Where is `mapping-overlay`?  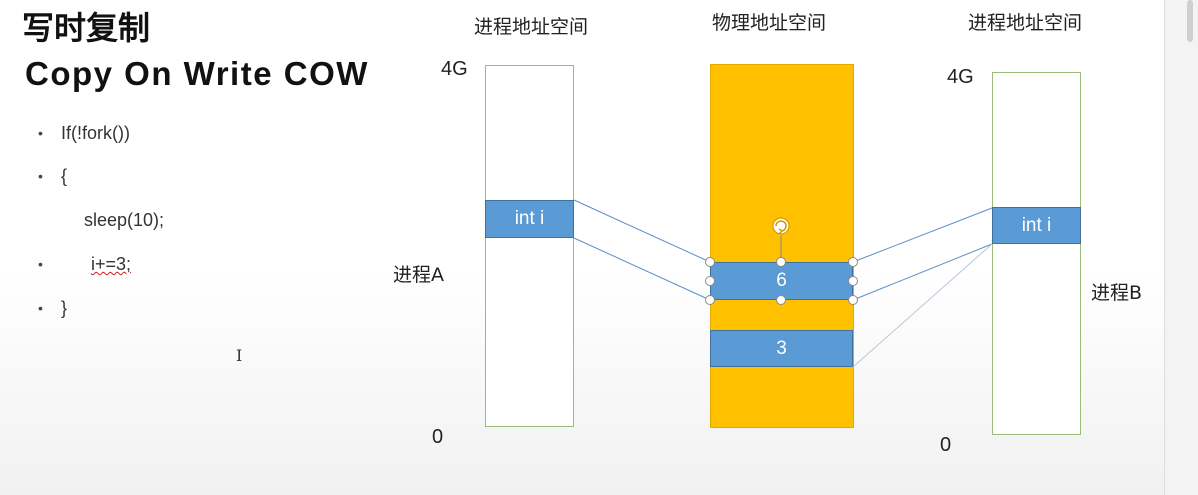
mapping-overlay is located at coordinates (783, 283).